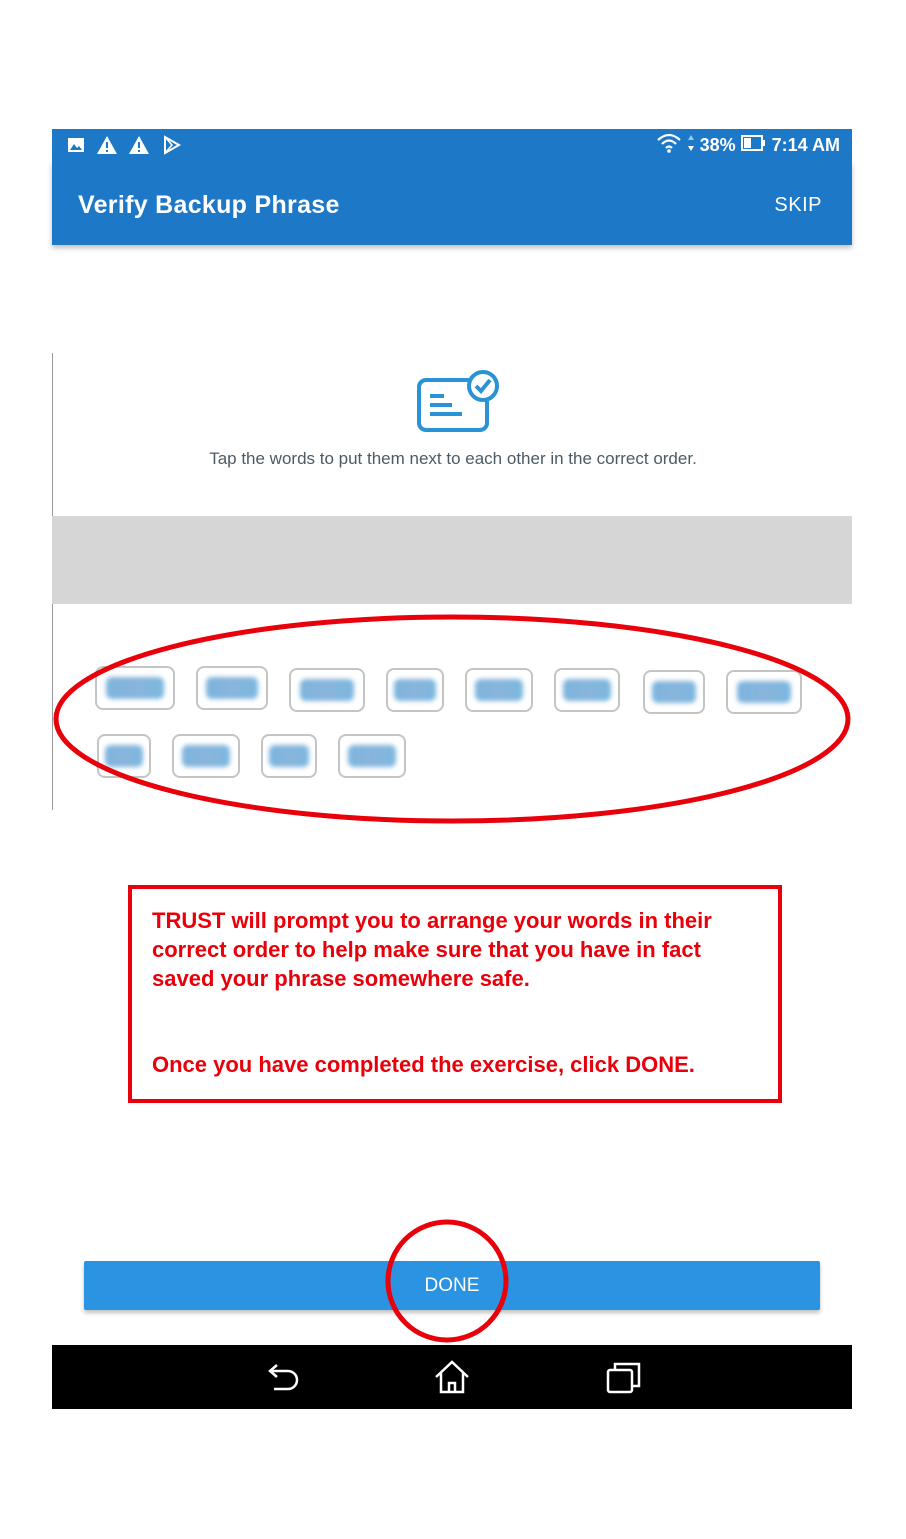 The image size is (906, 1539). I want to click on skip-button: SKIP, so click(798, 205).